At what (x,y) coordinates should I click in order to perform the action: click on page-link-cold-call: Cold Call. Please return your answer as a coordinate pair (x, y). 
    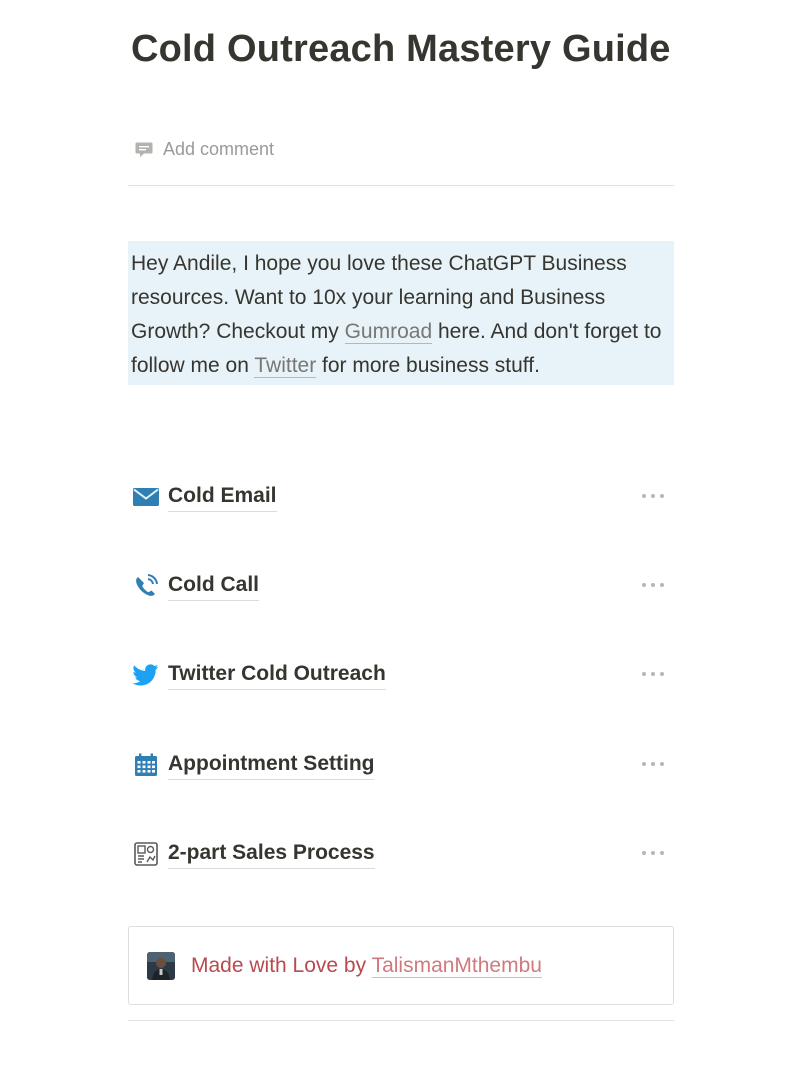
    Looking at the image, I should click on (401, 586).